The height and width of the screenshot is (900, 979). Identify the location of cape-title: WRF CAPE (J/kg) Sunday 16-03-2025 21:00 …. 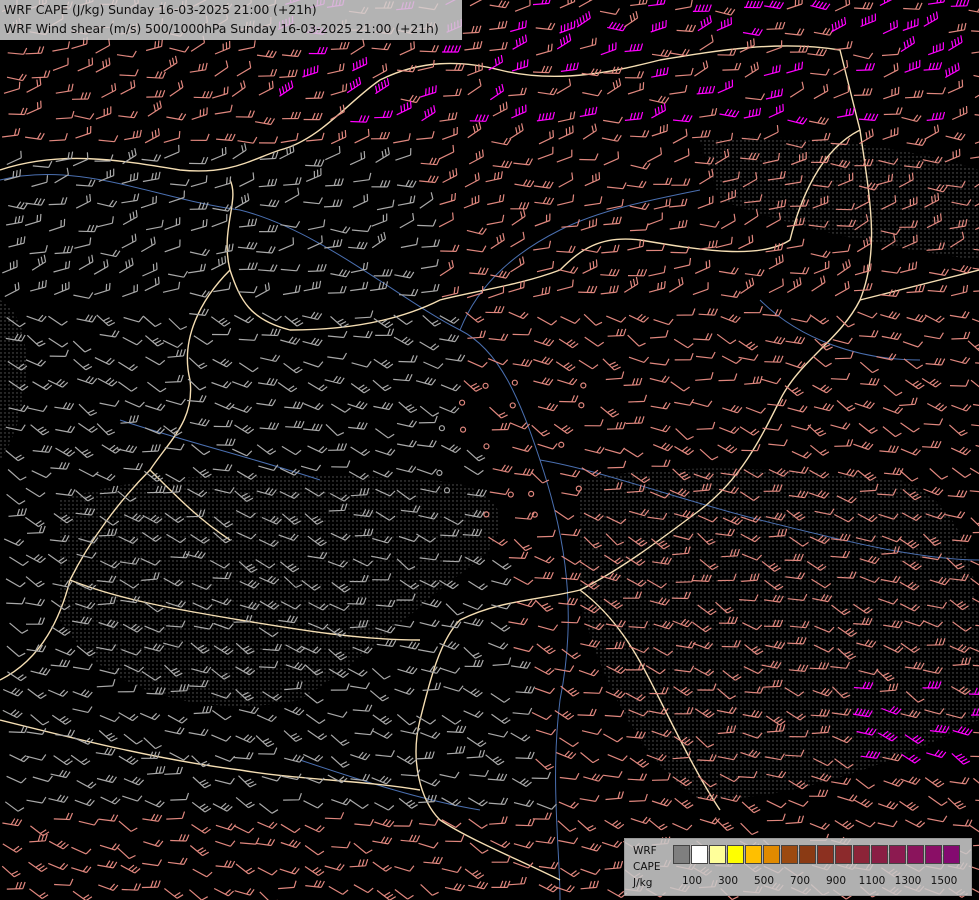
(160, 9).